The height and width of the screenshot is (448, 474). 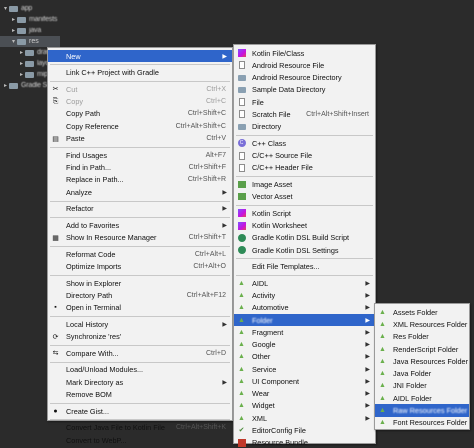 What do you see at coordinates (140, 337) in the screenshot?
I see `menu-item-synchronize-res: ⟳ Synchronize 'res'` at bounding box center [140, 337].